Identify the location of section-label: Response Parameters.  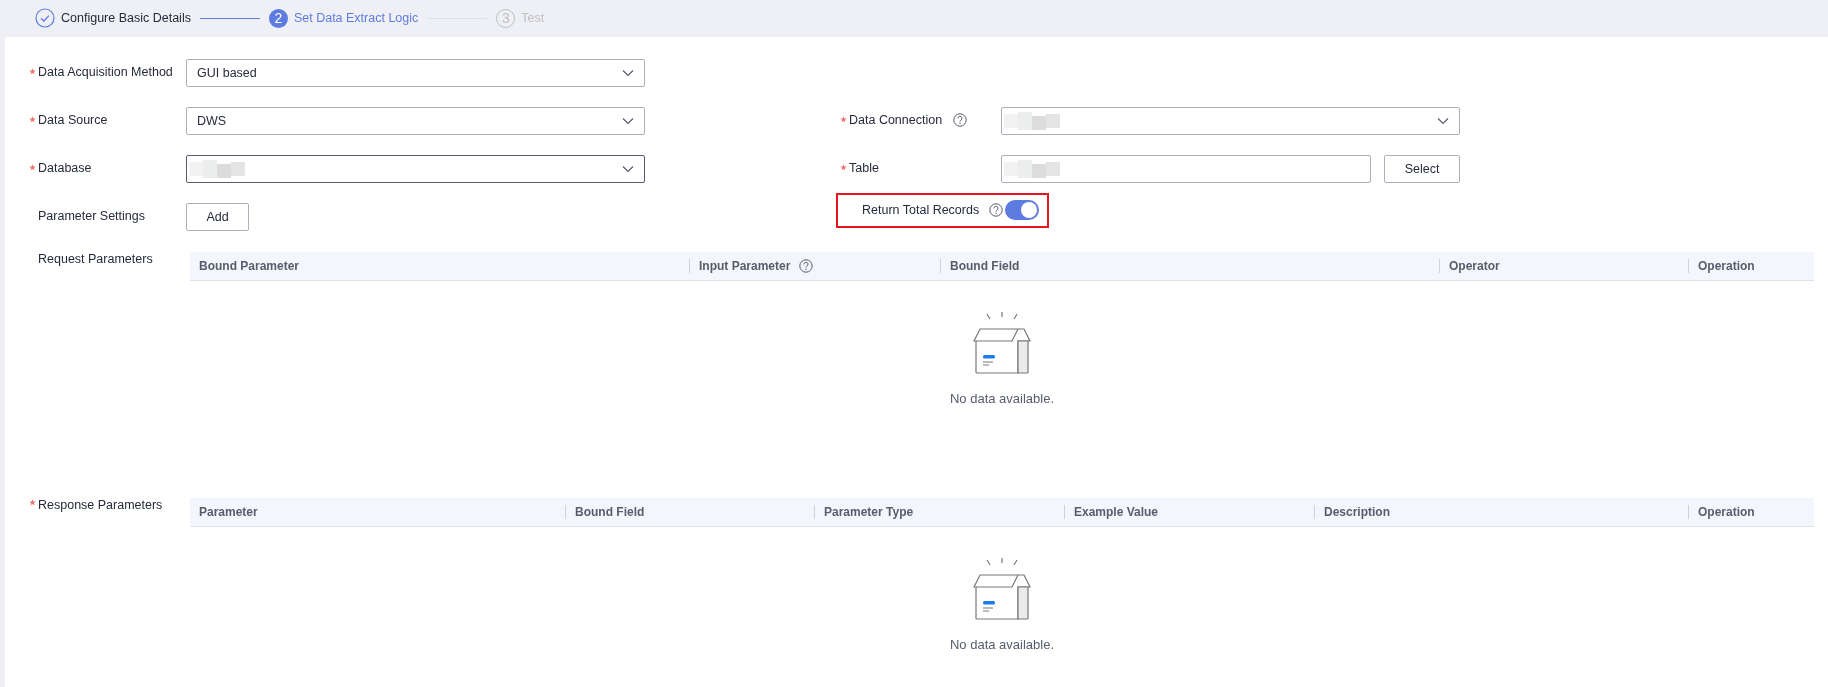
(100, 505).